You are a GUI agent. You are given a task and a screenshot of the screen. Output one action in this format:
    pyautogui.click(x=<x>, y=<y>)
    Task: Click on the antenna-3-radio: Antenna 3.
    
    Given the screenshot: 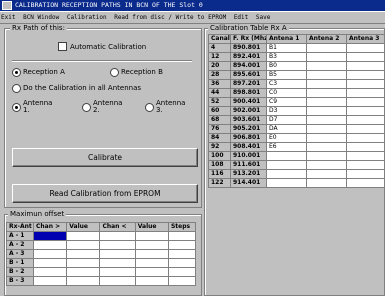 What is the action you would take?
    pyautogui.click(x=166, y=107)
    